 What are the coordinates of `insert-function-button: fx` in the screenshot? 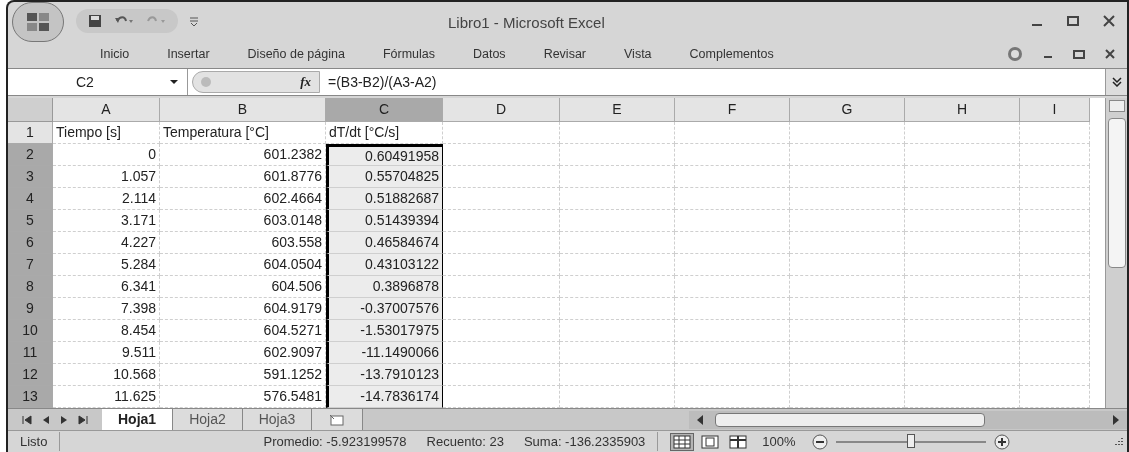 It's located at (309, 82).